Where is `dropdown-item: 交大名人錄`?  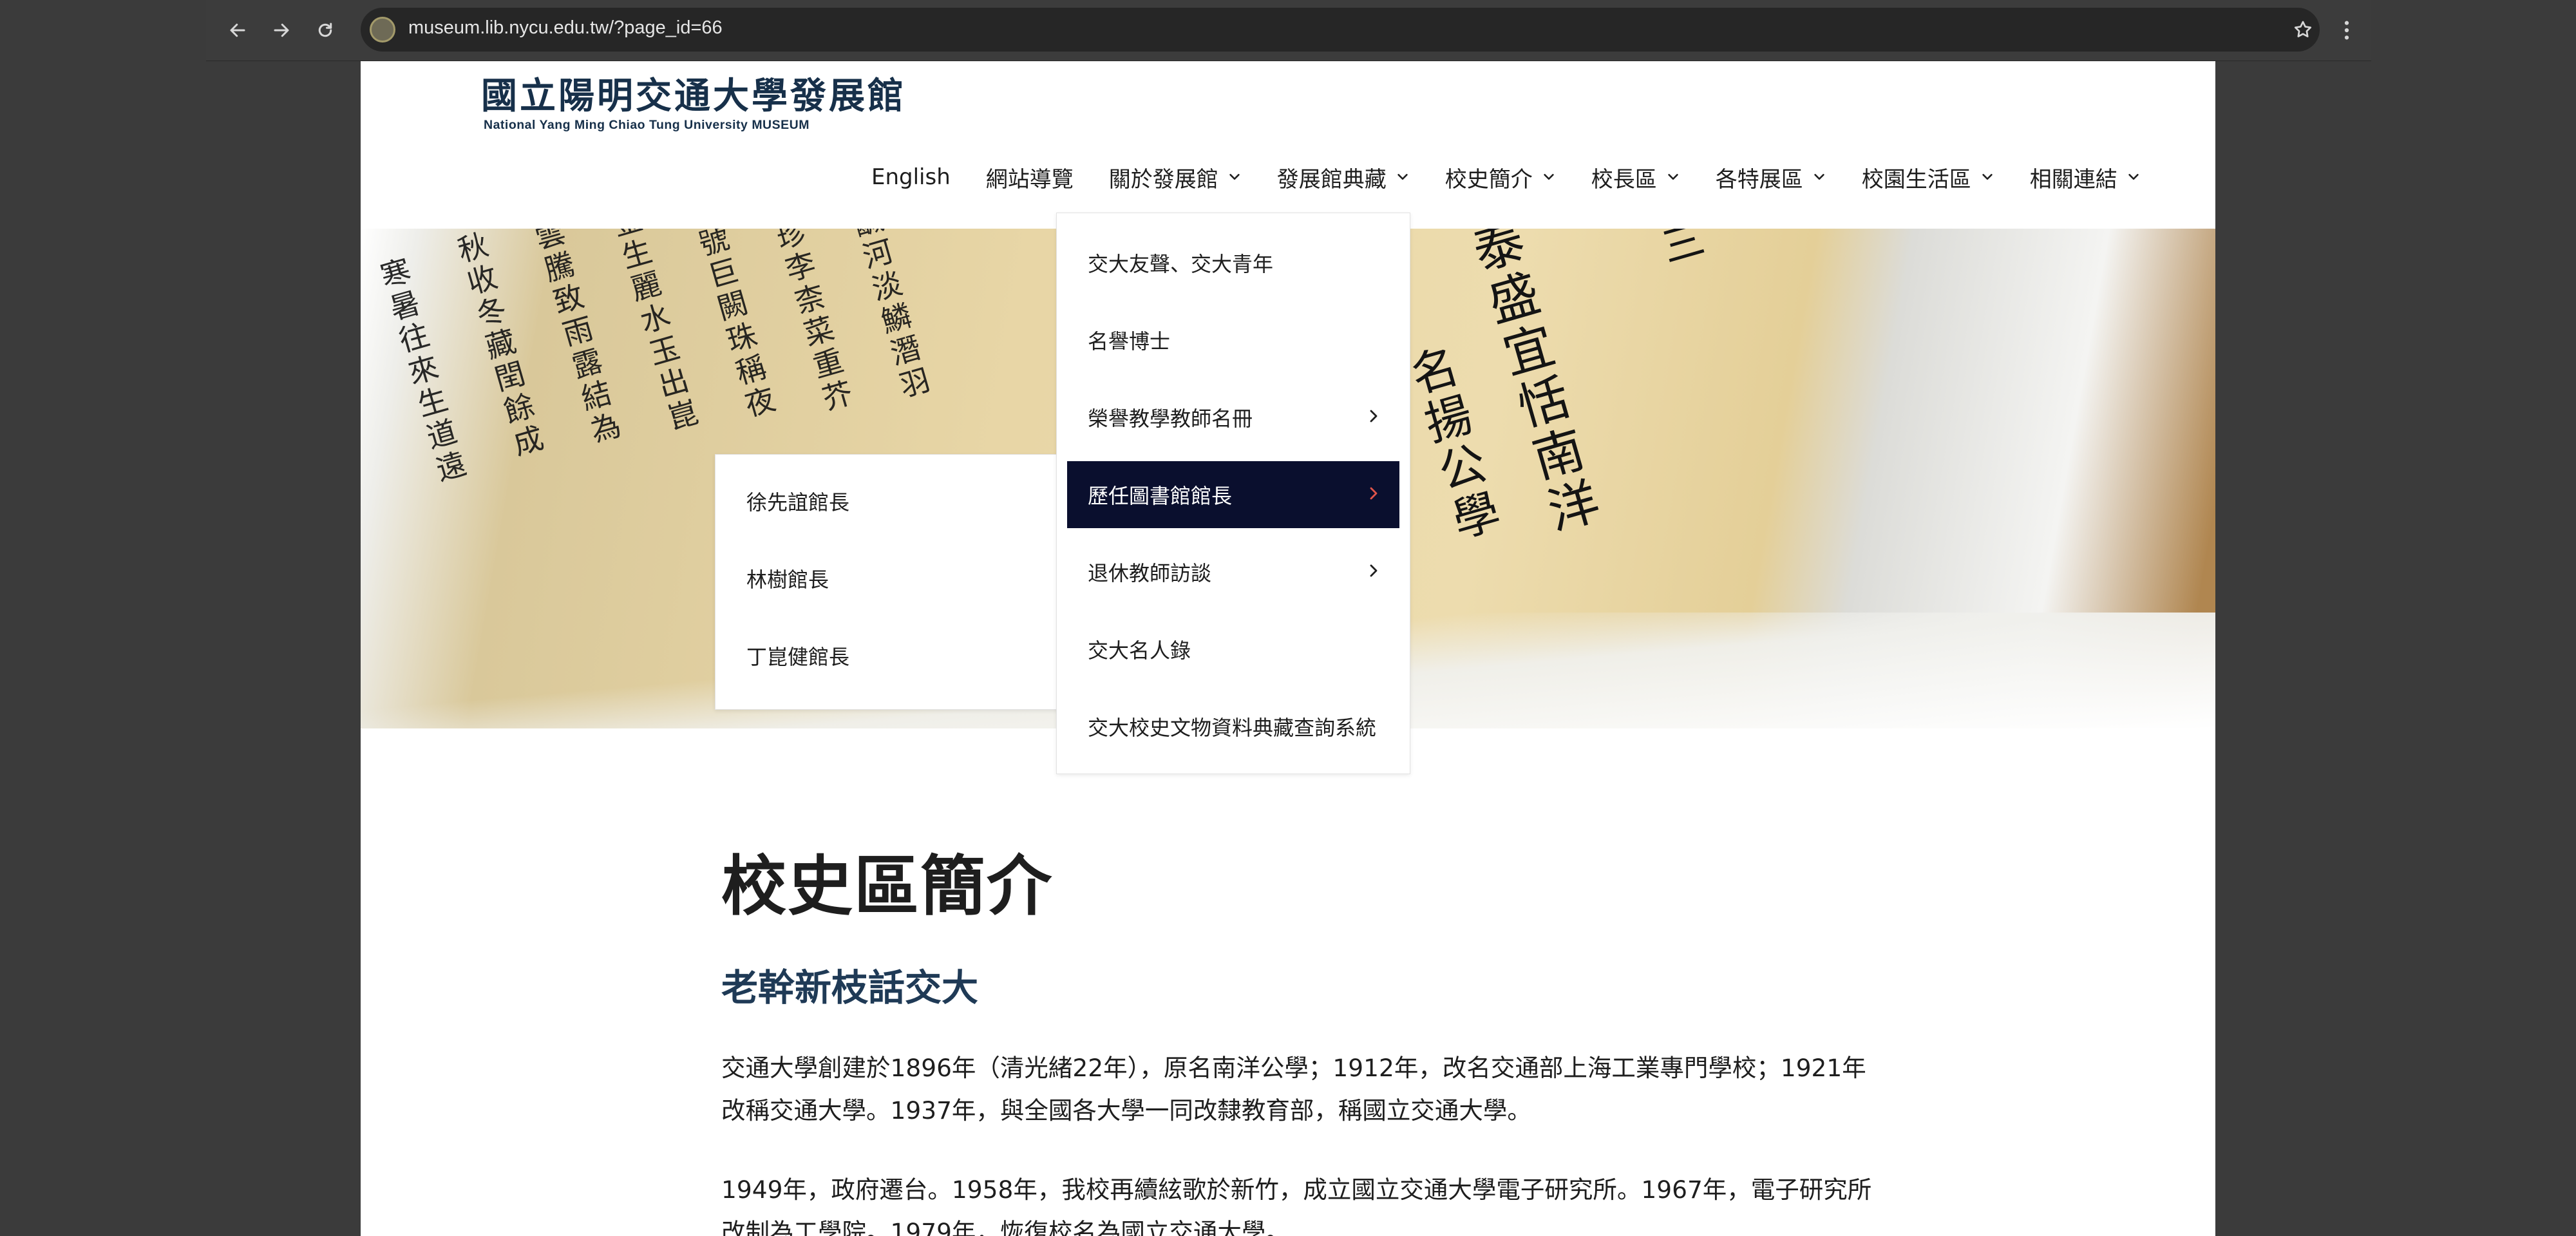 dropdown-item: 交大名人錄 is located at coordinates (1233, 649).